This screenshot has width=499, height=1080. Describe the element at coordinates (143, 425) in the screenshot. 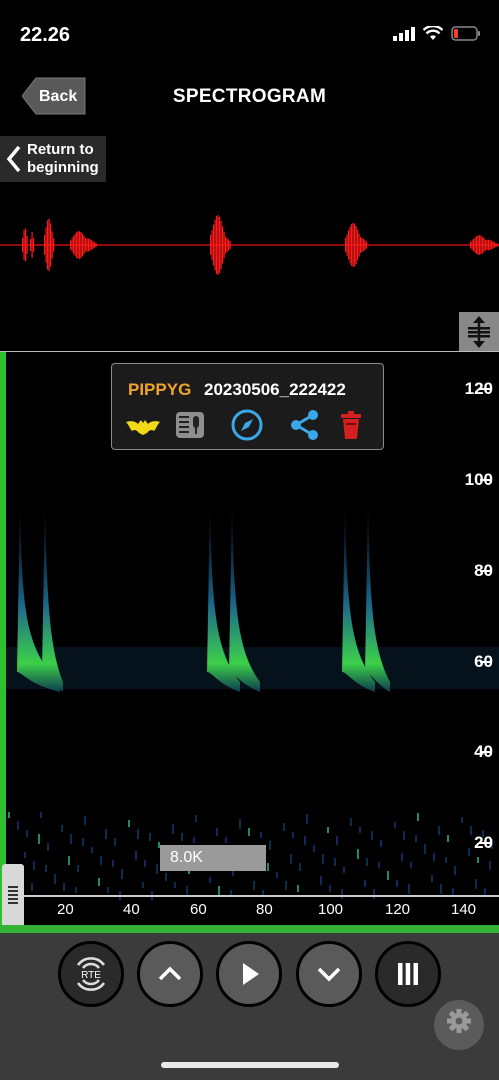

I see `bat-species-button` at that location.